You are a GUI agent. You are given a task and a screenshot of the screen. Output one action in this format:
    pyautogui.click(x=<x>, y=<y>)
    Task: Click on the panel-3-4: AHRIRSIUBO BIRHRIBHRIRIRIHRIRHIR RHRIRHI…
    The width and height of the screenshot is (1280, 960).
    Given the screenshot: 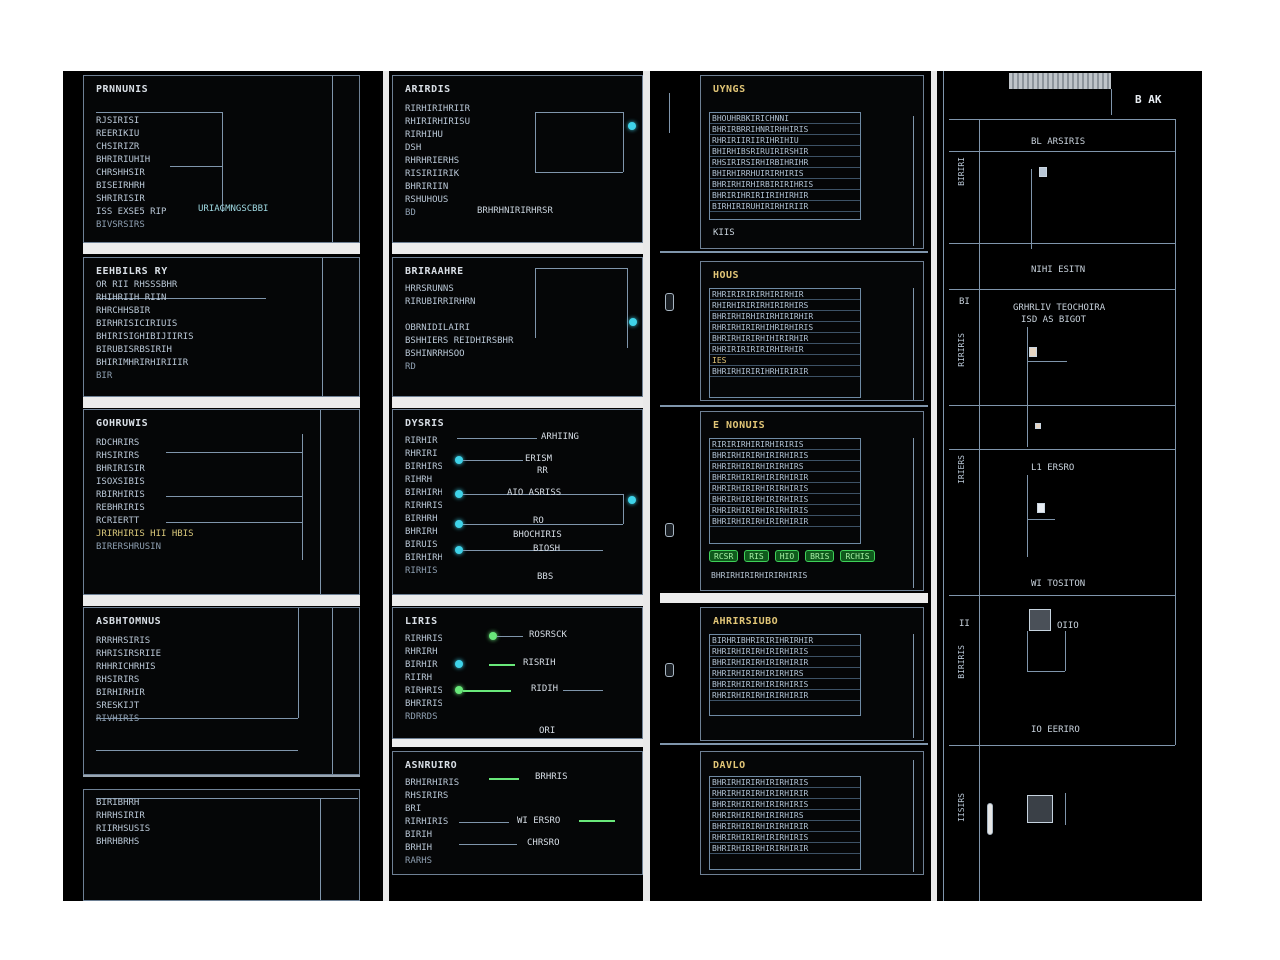 What is the action you would take?
    pyautogui.click(x=812, y=674)
    